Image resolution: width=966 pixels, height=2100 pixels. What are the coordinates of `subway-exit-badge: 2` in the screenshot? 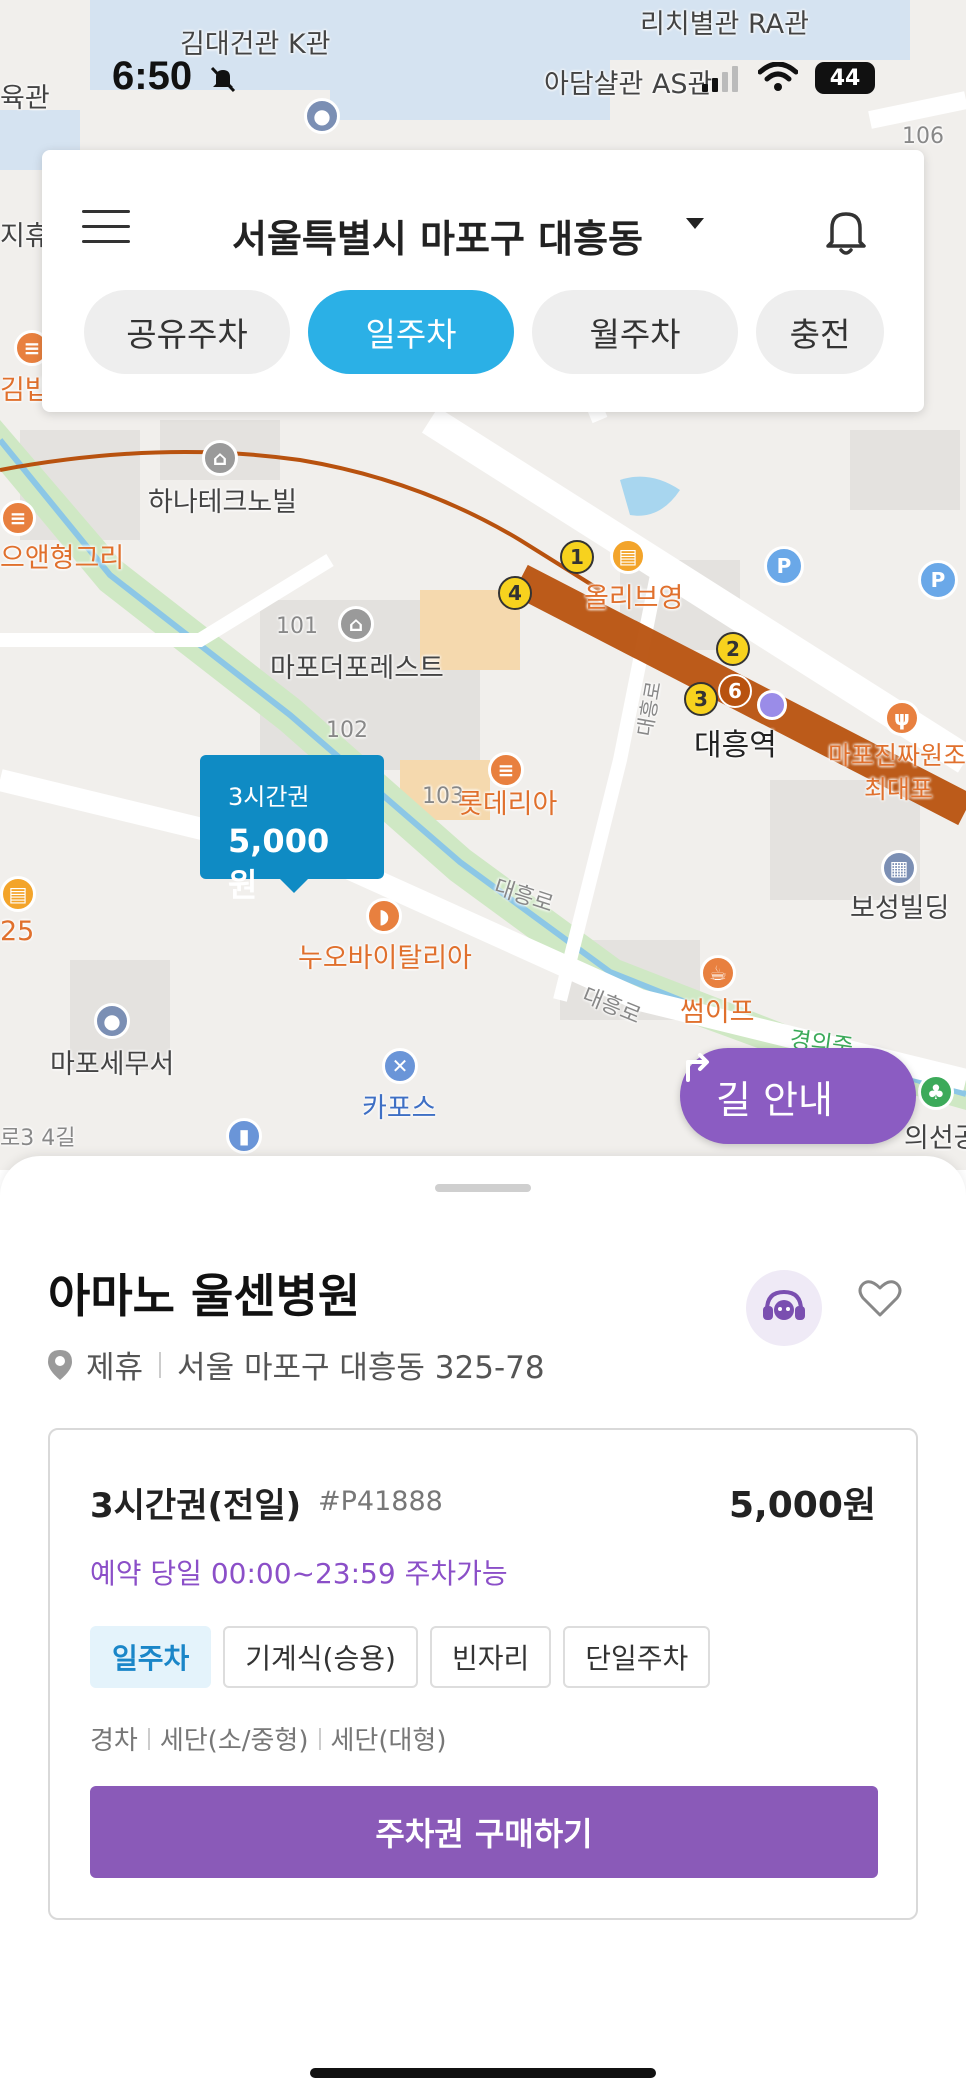 It's located at (733, 649).